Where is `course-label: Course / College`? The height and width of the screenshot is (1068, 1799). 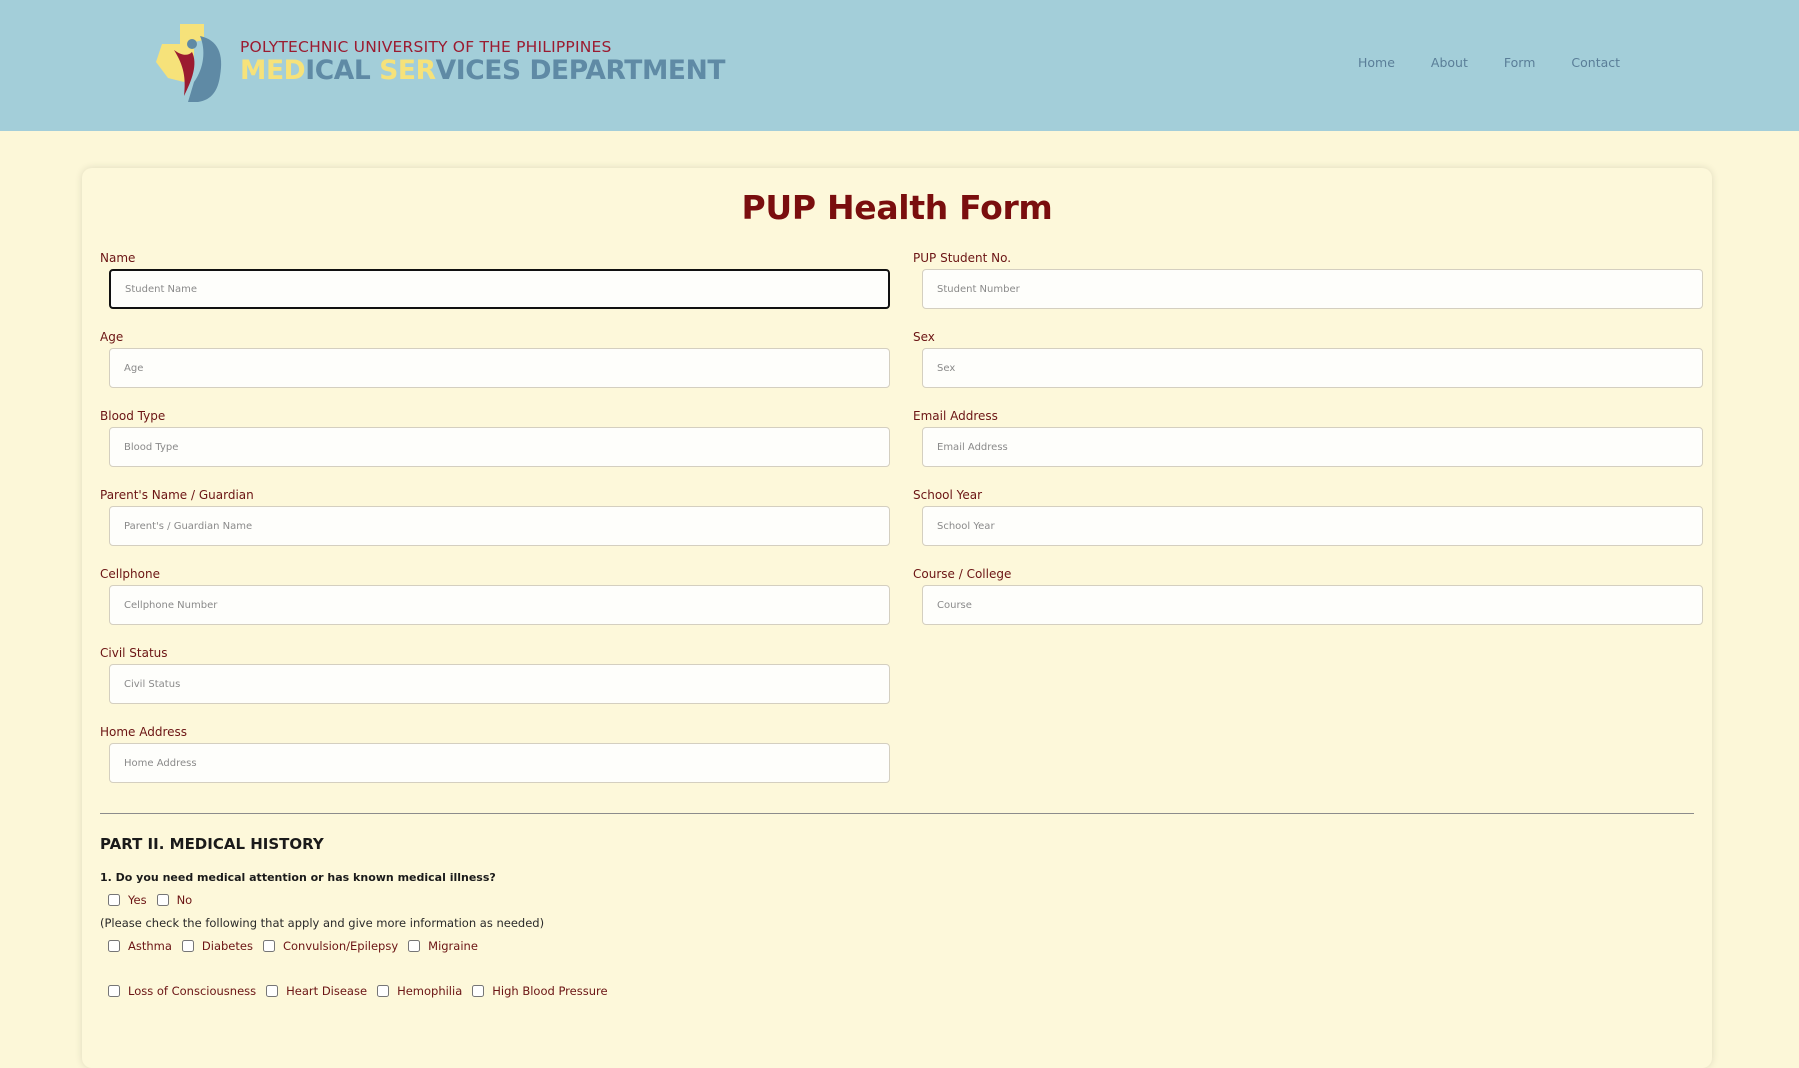
course-label: Course / College is located at coordinates (962, 574).